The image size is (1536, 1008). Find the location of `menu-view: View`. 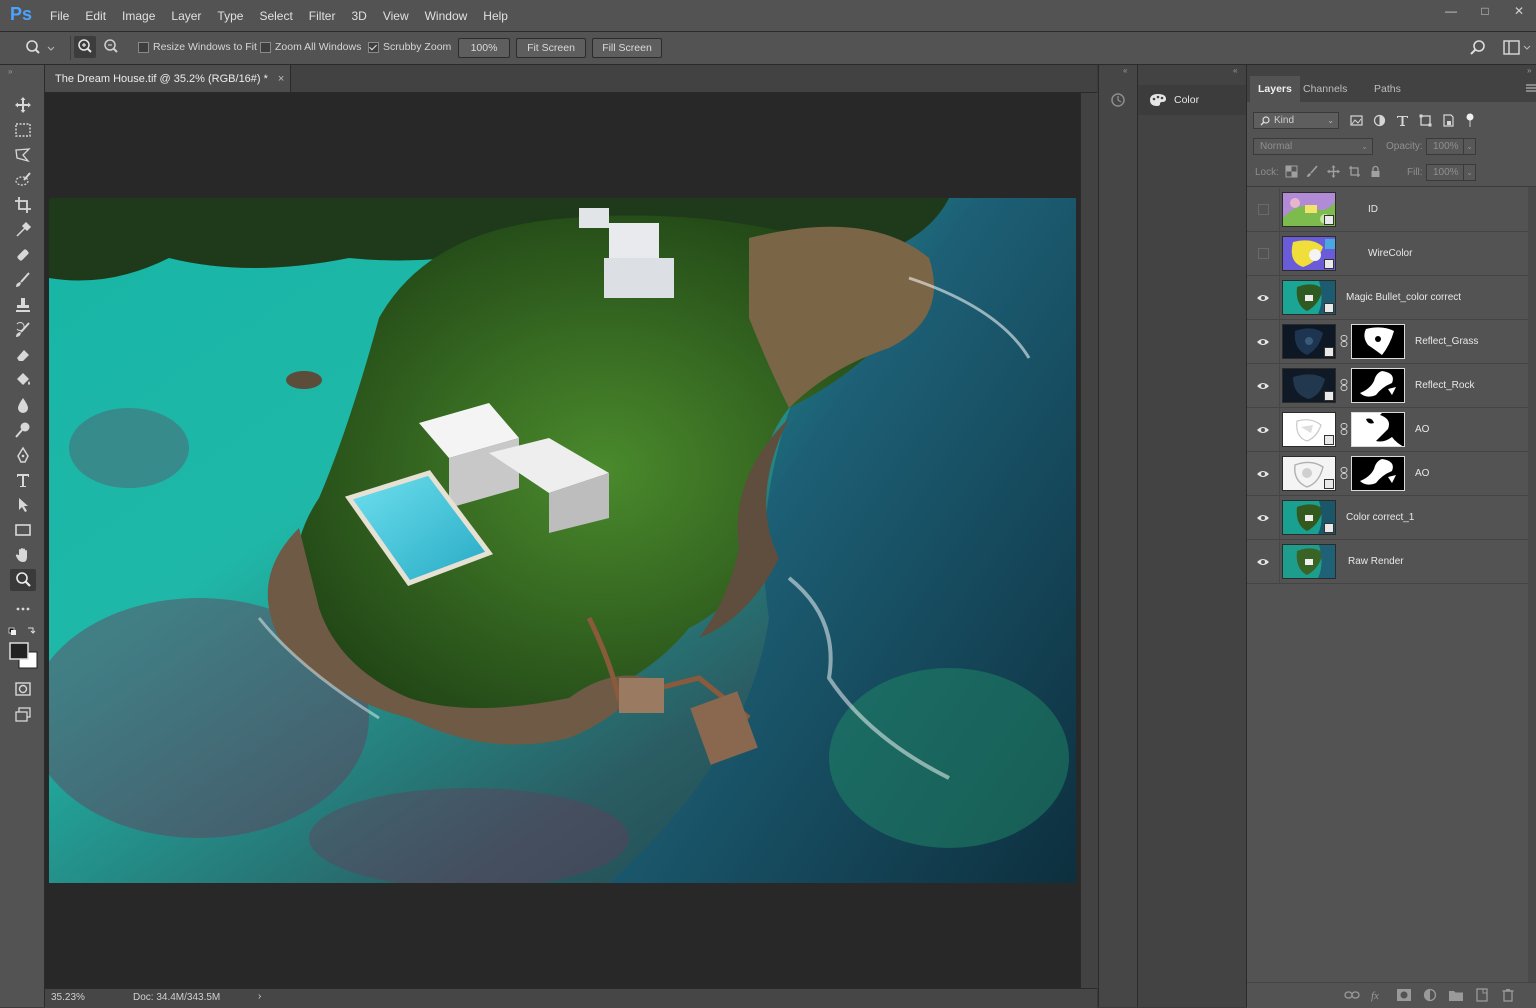

menu-view: View is located at coordinates (396, 16).